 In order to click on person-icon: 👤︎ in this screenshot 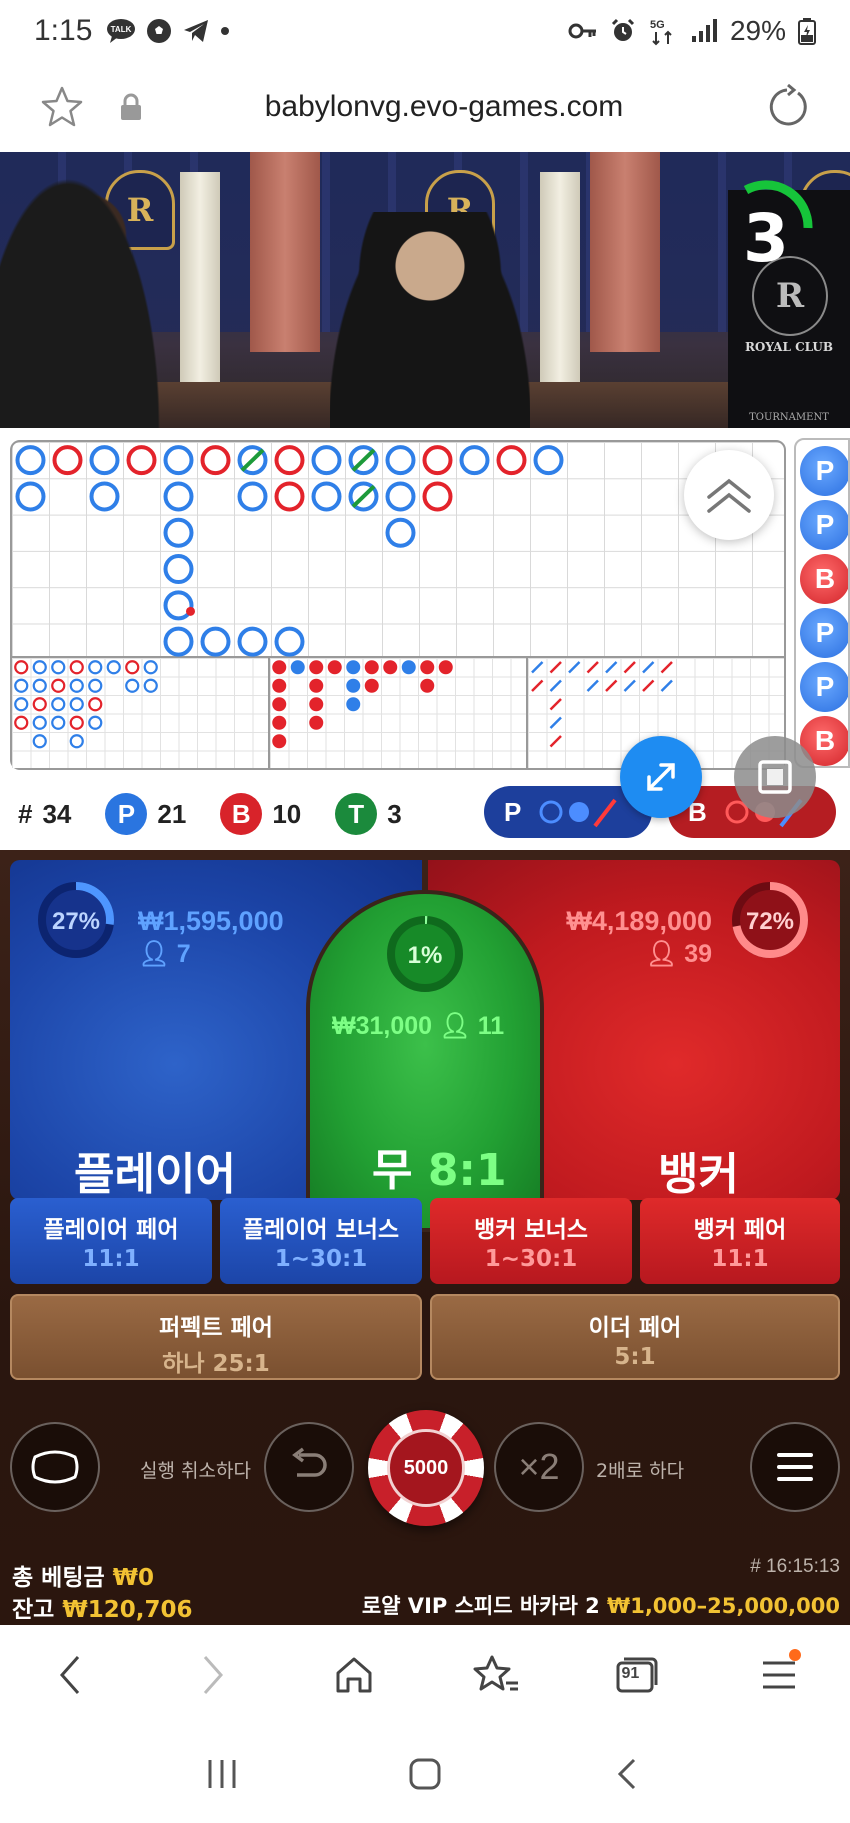, I will do `click(455, 1026)`.